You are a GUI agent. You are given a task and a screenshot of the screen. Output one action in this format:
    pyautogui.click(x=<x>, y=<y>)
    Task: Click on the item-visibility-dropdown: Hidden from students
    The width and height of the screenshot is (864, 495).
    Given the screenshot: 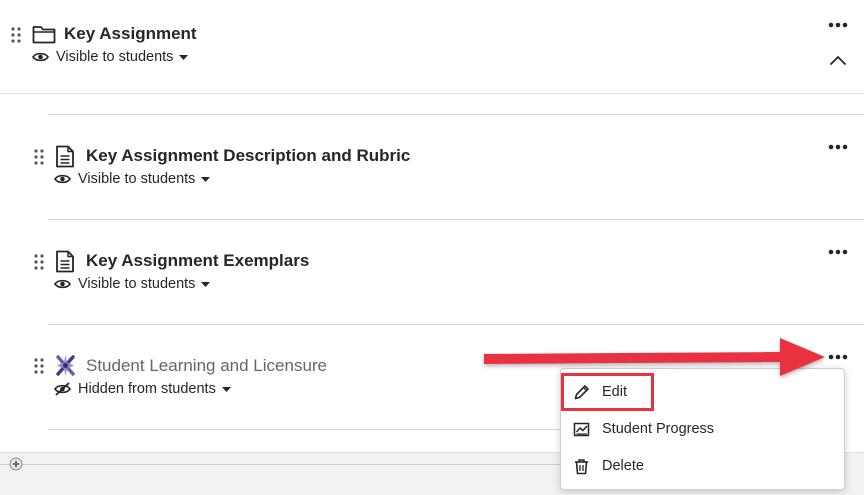 What is the action you would take?
    pyautogui.click(x=146, y=389)
    